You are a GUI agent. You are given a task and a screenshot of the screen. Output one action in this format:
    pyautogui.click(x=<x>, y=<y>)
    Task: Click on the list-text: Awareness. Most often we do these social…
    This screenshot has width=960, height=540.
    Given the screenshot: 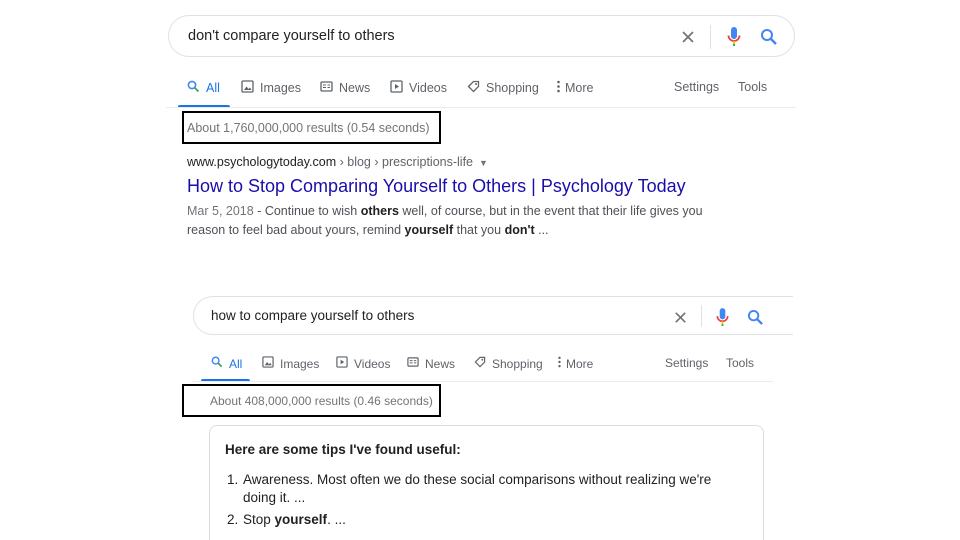 What is the action you would take?
    pyautogui.click(x=485, y=489)
    